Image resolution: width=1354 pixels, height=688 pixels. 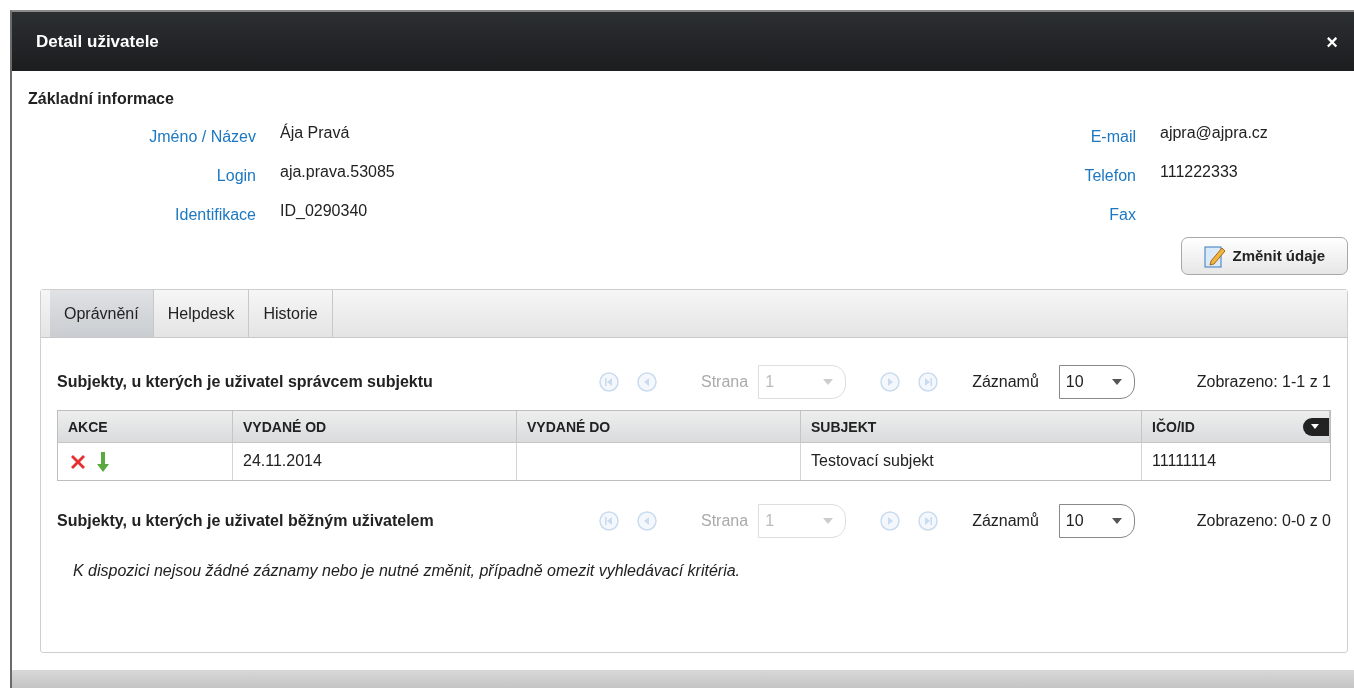 What do you see at coordinates (1173, 427) in the screenshot?
I see `column-header: IČO/ID` at bounding box center [1173, 427].